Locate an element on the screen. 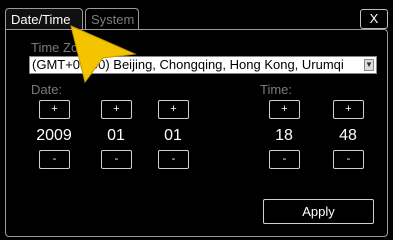  hour-increment-button: + is located at coordinates (284, 109).